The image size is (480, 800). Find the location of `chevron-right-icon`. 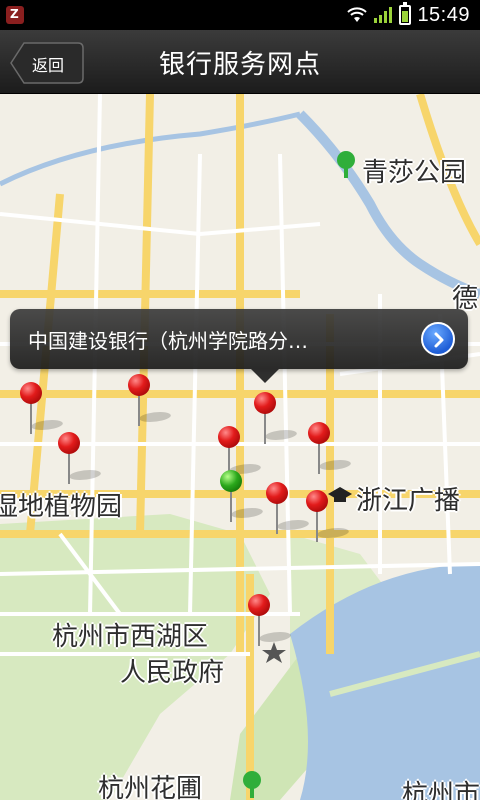

chevron-right-icon is located at coordinates (439, 340).